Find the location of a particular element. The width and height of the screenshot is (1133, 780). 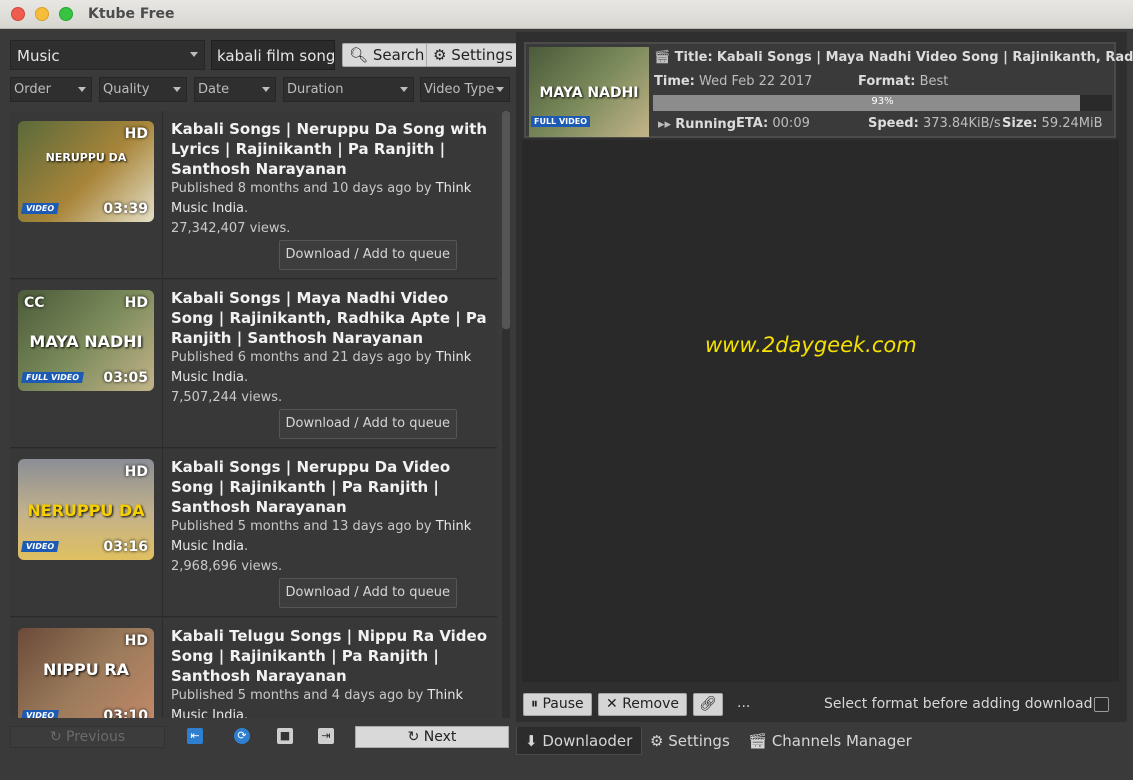

download-time-row: Time: Wed Feb 22 2017 is located at coordinates (733, 81).